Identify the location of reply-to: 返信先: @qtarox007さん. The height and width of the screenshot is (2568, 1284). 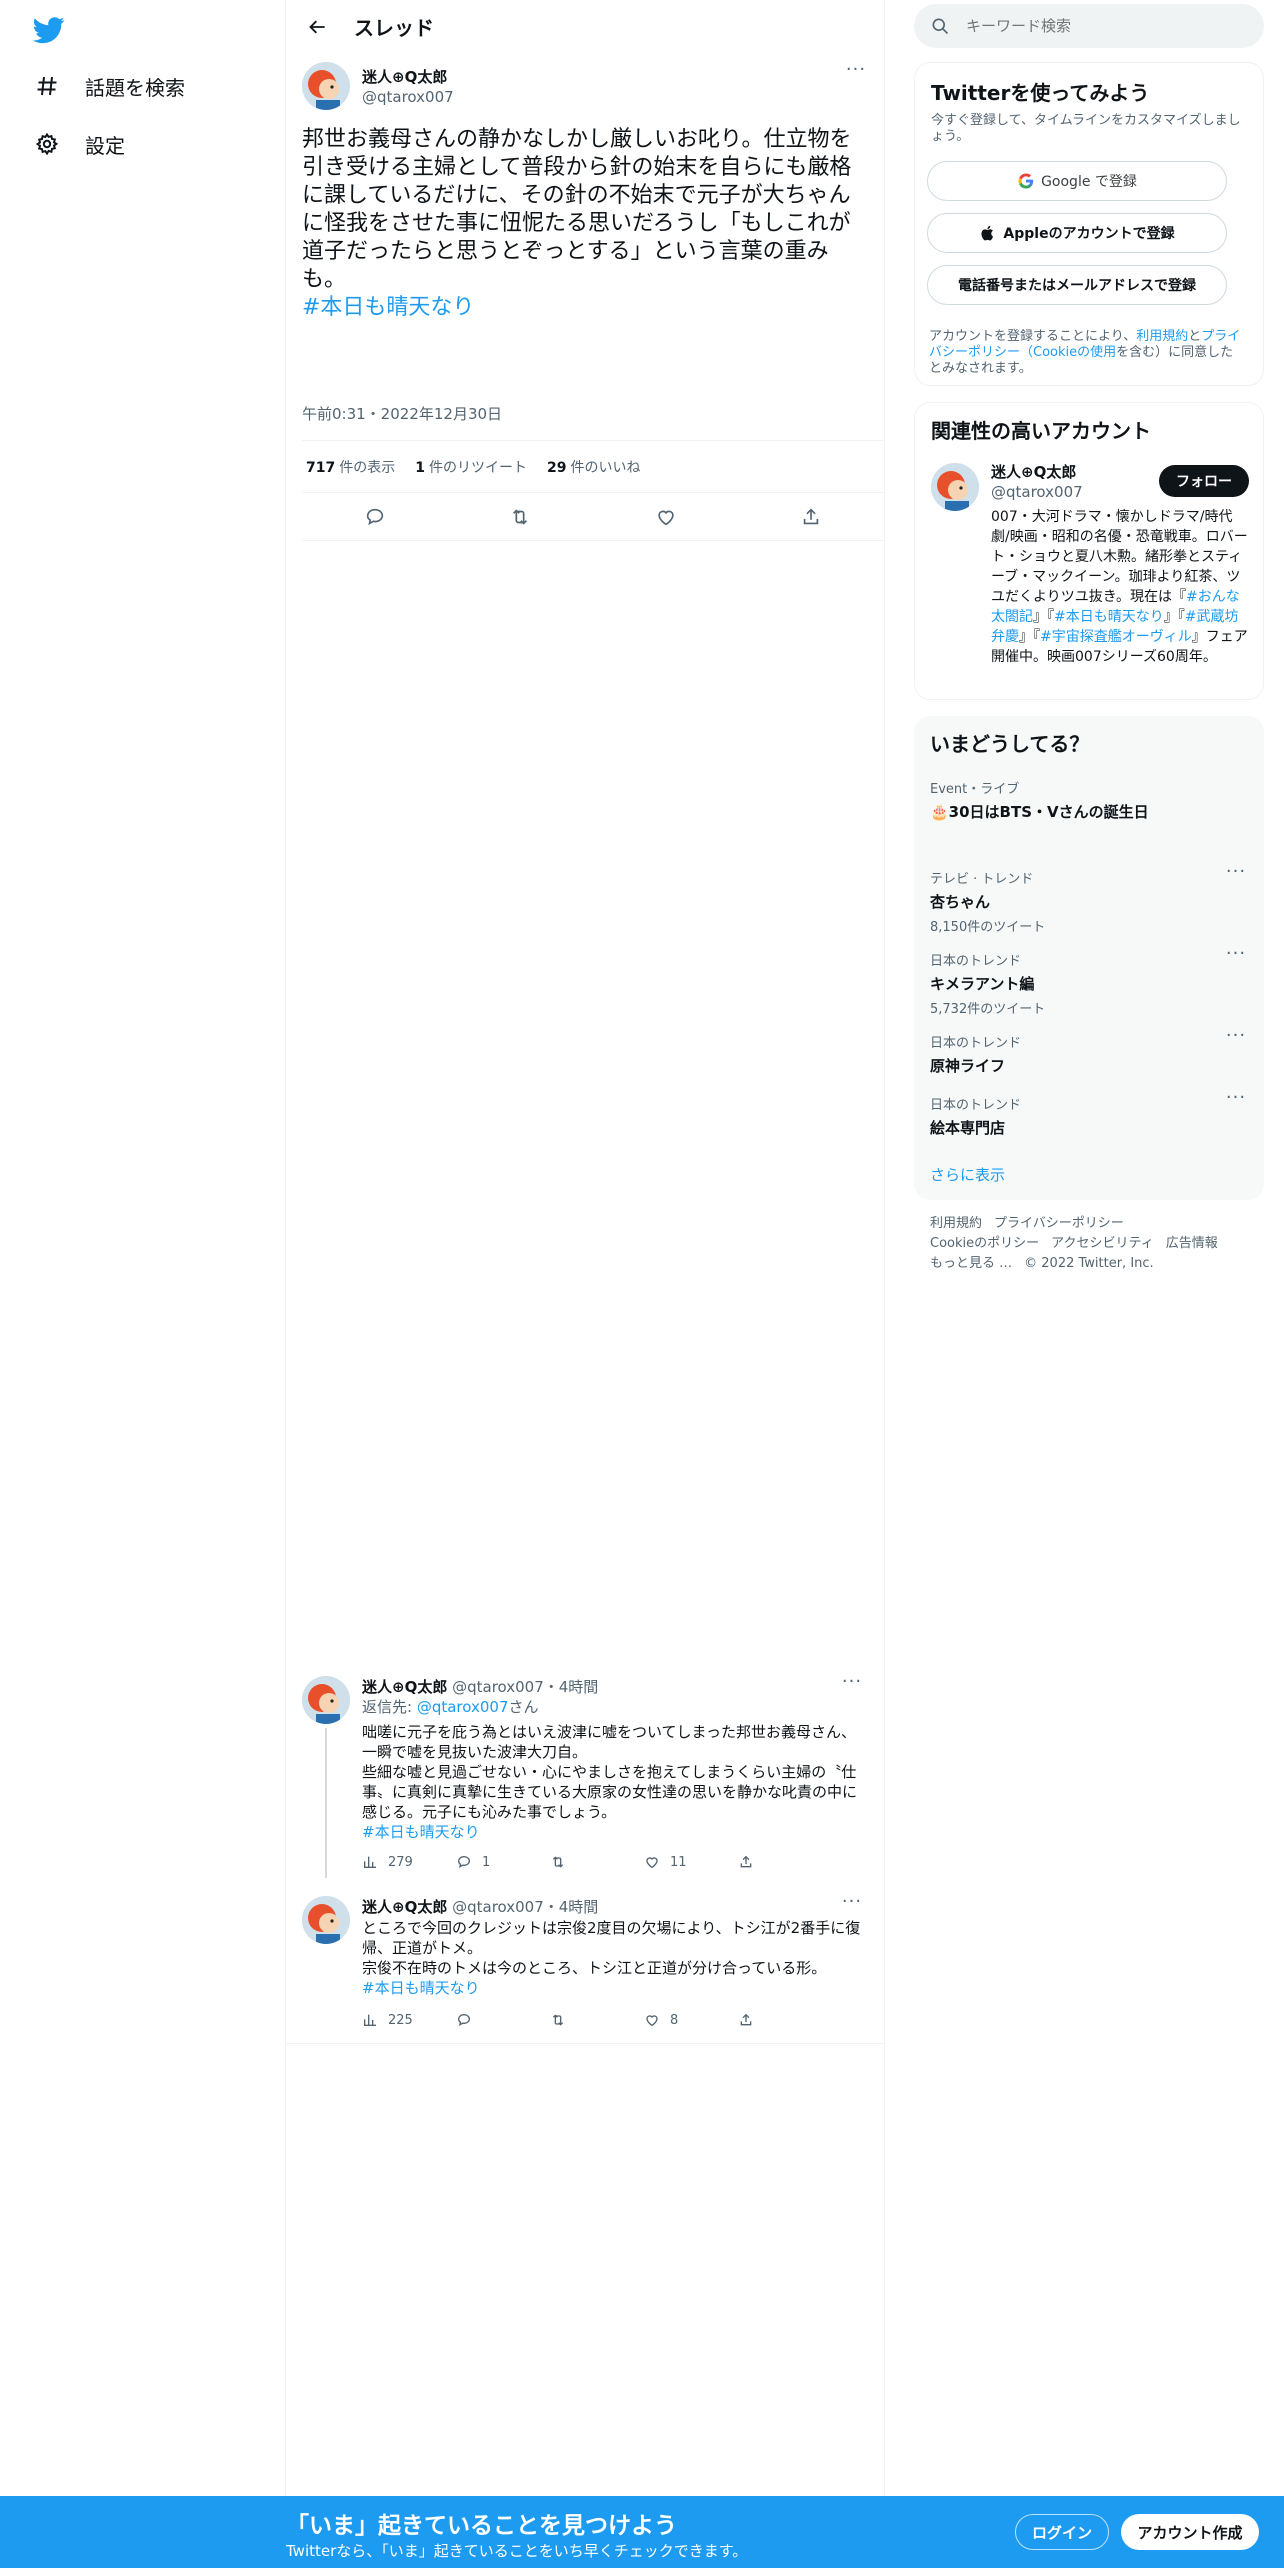
(450, 1706).